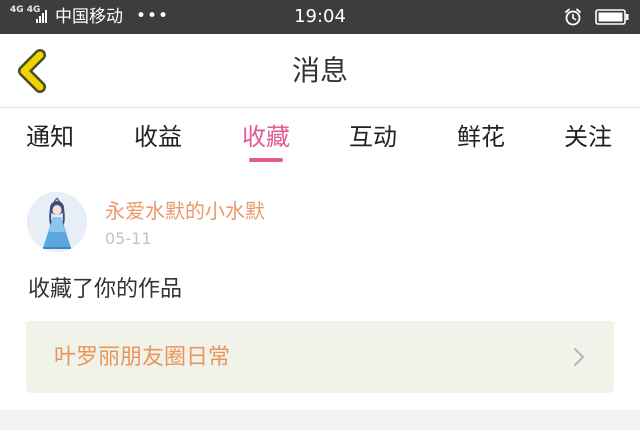 Image resolution: width=640 pixels, height=430 pixels. I want to click on status-bar: 4G 4G 中国移动 ••• 19:04, so click(320, 17).